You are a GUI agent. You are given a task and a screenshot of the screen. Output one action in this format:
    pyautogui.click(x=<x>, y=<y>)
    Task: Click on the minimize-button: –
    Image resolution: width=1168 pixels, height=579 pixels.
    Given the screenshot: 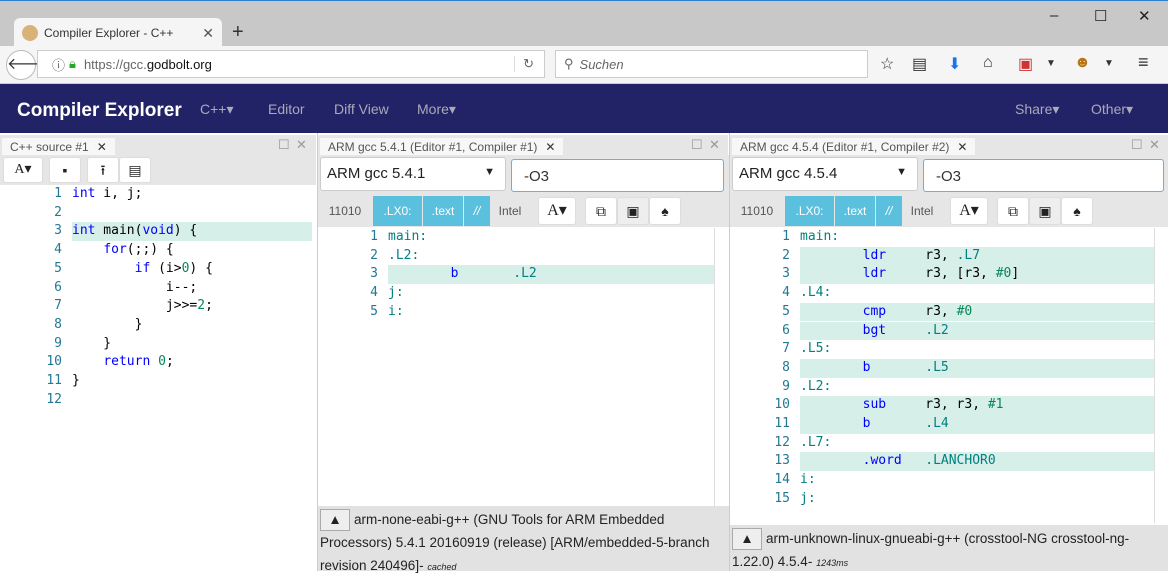 What is the action you would take?
    pyautogui.click(x=1054, y=15)
    